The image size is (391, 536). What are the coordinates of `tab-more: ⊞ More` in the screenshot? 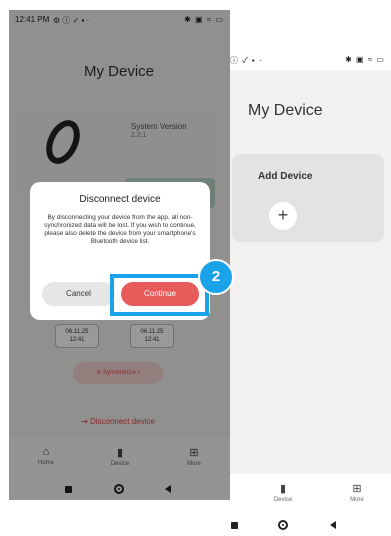 It's located at (357, 492).